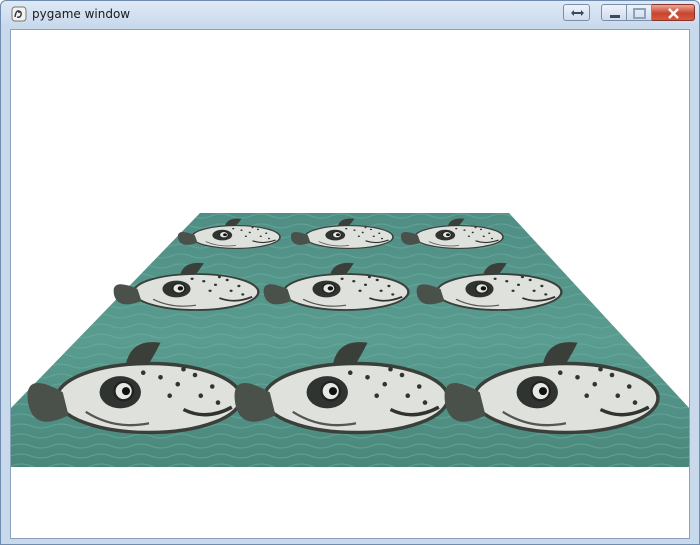 This screenshot has height=545, width=700. I want to click on resize-button, so click(576, 12).